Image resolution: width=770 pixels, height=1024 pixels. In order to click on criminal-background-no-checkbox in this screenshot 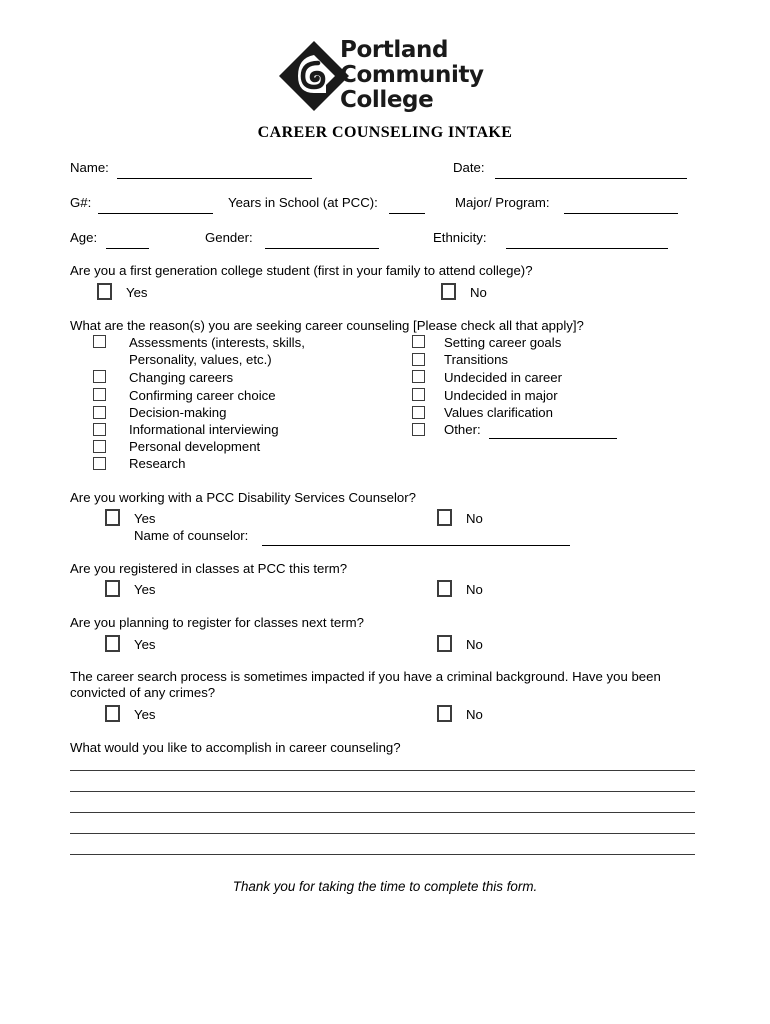, I will do `click(444, 713)`.